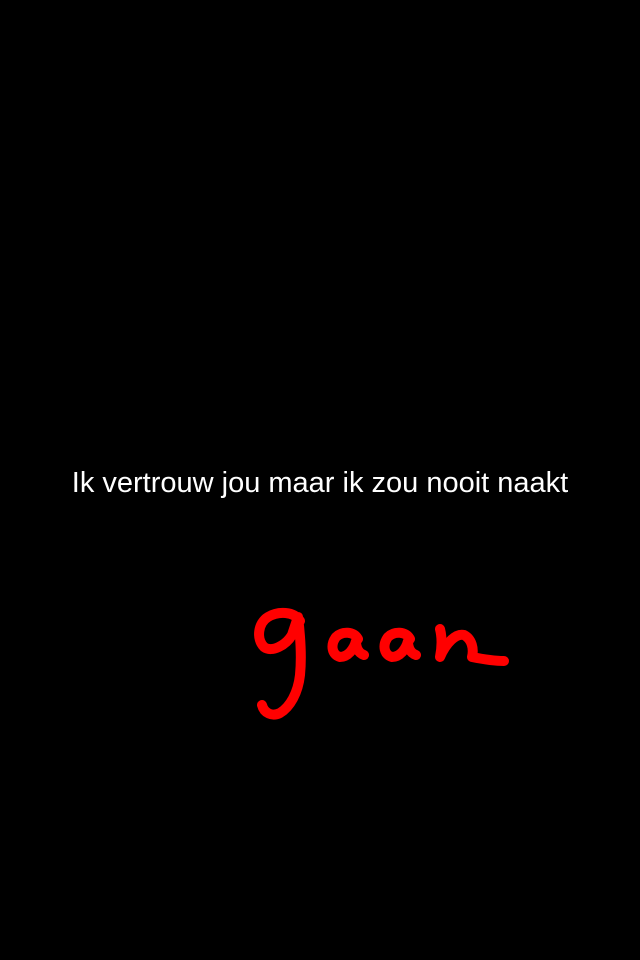  What do you see at coordinates (381, 663) in the screenshot?
I see `handwritten-drawing-gaan` at bounding box center [381, 663].